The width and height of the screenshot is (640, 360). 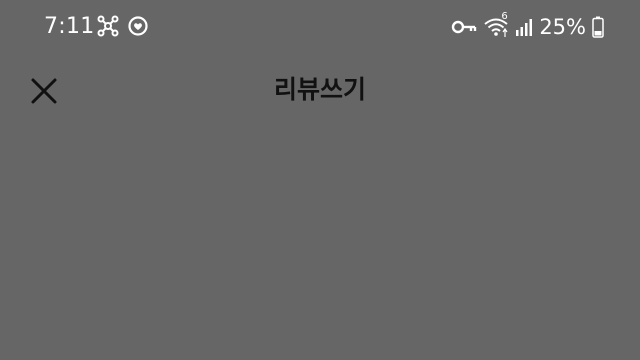 What do you see at coordinates (69, 26) in the screenshot?
I see `status-time: 7:11` at bounding box center [69, 26].